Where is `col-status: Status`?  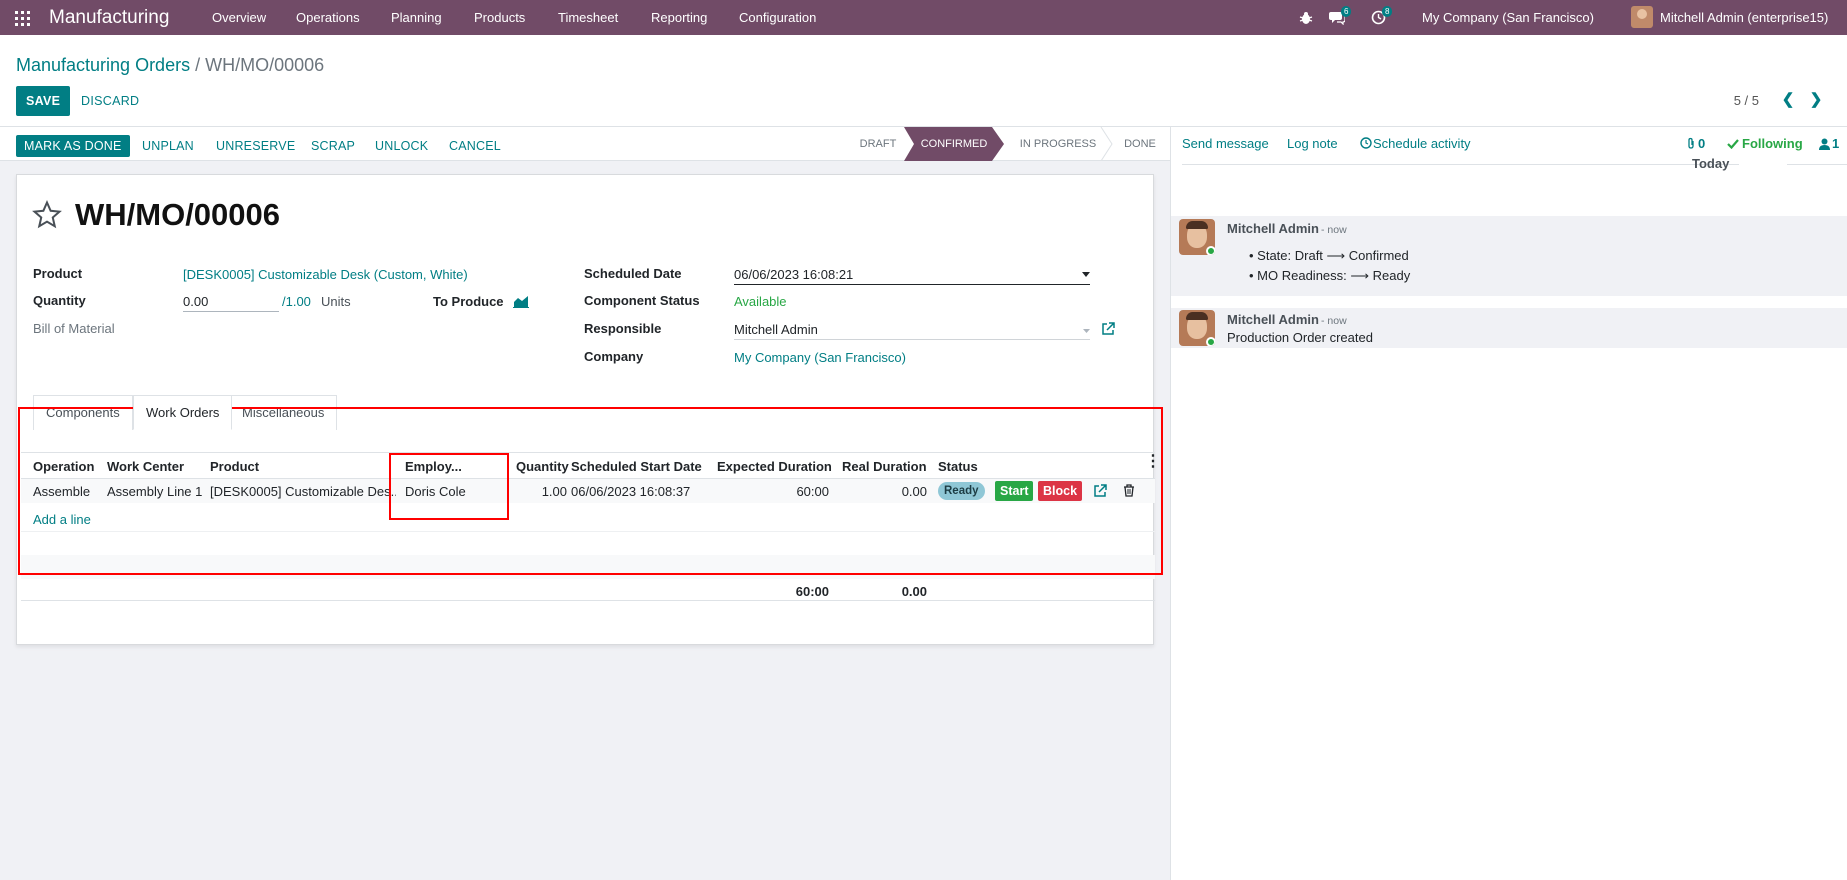 col-status: Status is located at coordinates (958, 466).